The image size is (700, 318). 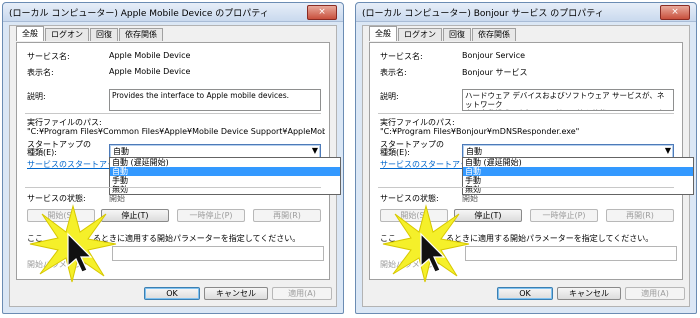 What do you see at coordinates (150, 55) in the screenshot?
I see `service-name-value: Apple Mobile Device` at bounding box center [150, 55].